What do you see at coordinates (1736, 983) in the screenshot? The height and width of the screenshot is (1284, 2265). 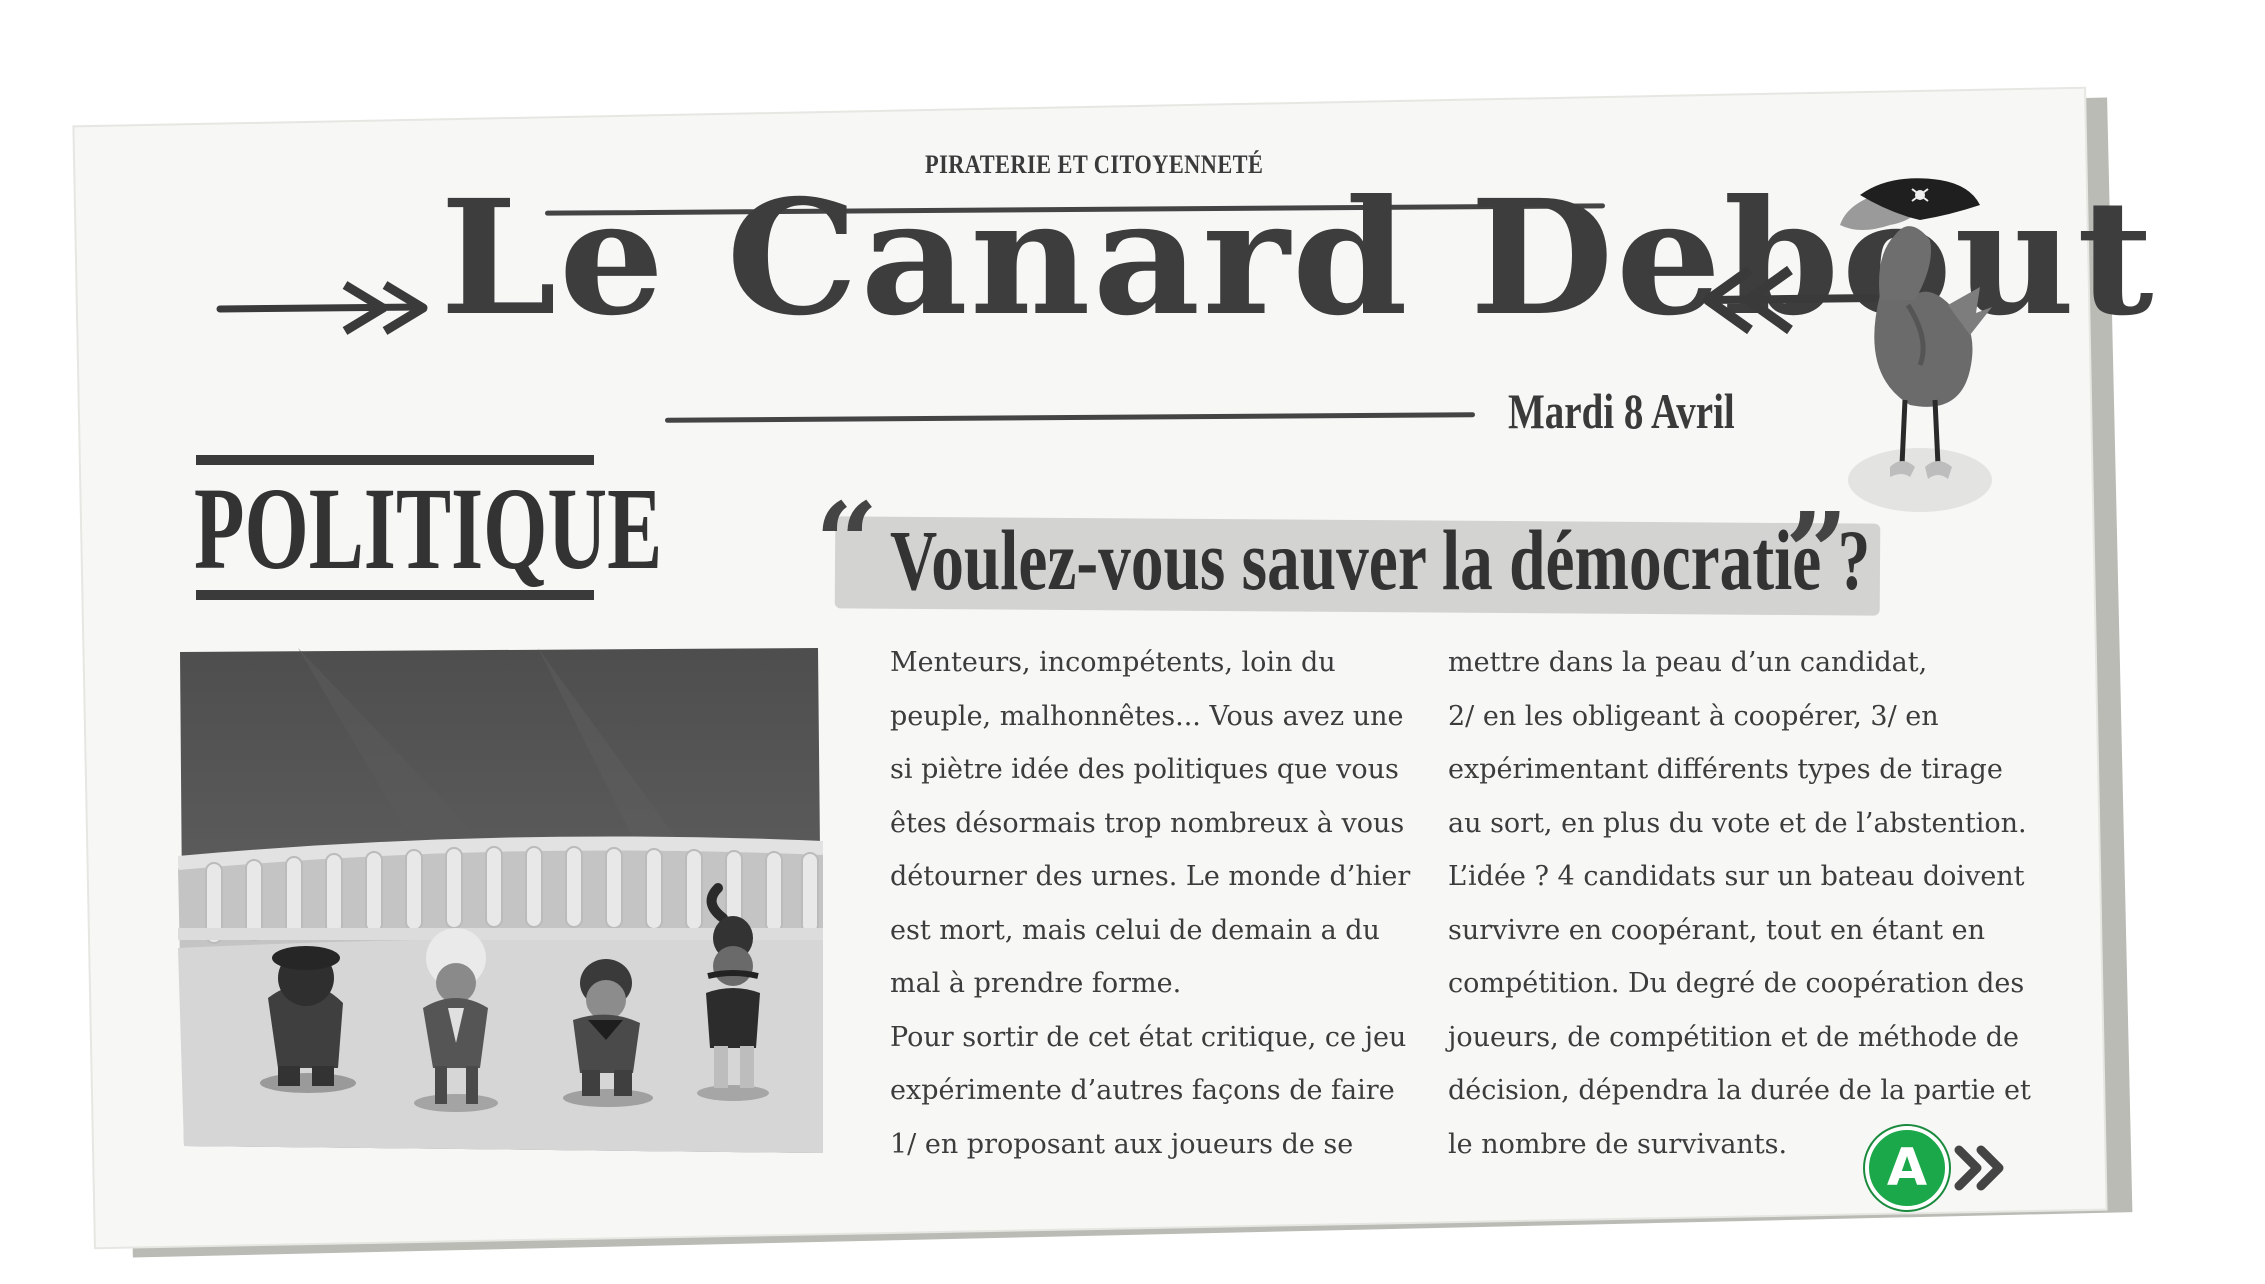 I see `article-line: compétition. Du degré de coopération des` at bounding box center [1736, 983].